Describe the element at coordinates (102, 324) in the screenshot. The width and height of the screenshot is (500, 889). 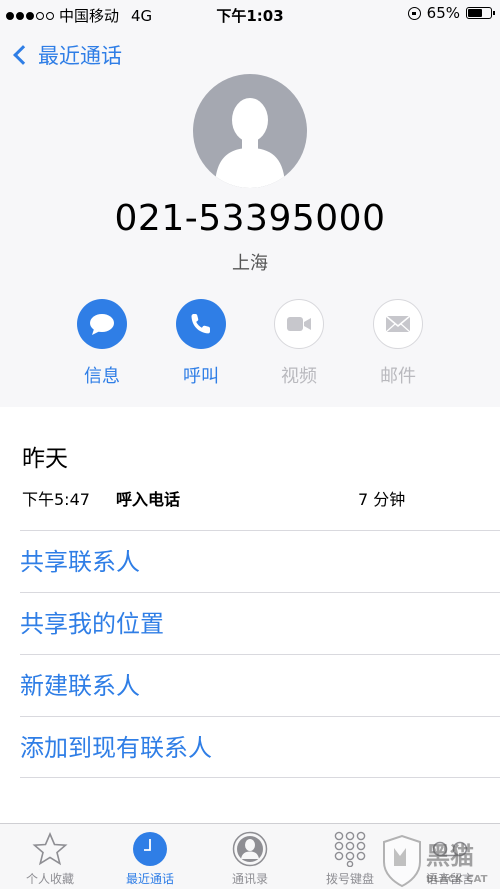
I see `message-icon` at that location.